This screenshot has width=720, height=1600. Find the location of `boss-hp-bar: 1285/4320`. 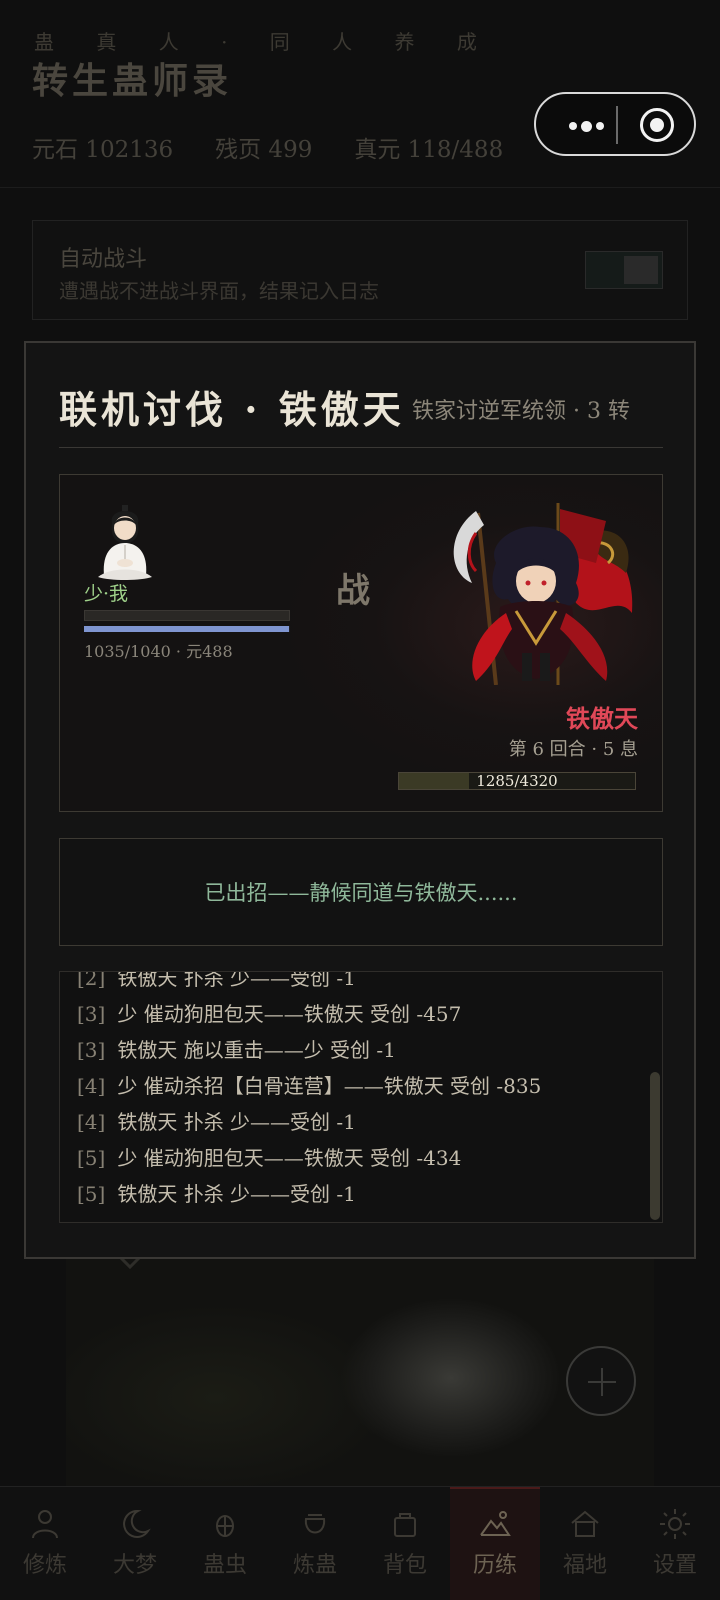

boss-hp-bar: 1285/4320 is located at coordinates (517, 781).